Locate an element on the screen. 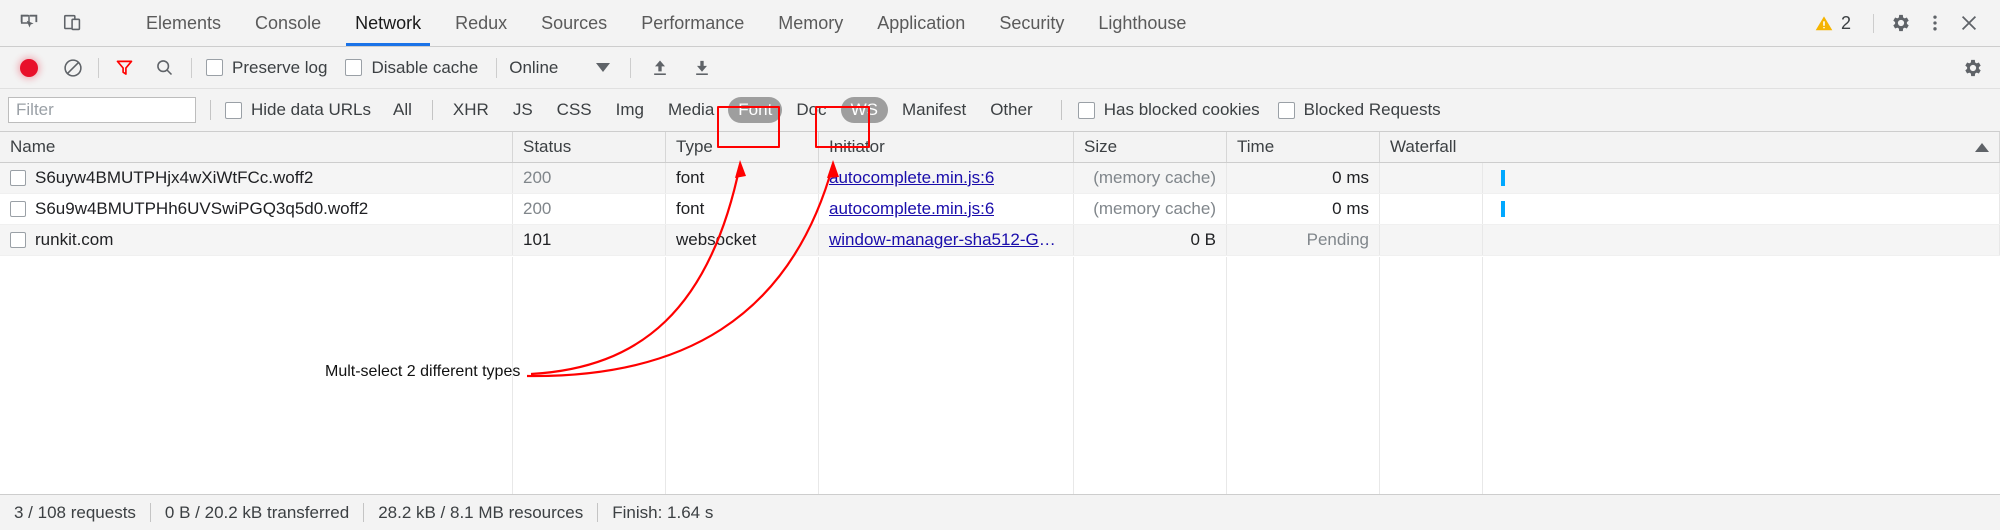 This screenshot has width=2000, height=530. tab-elements: Elements is located at coordinates (183, 23).